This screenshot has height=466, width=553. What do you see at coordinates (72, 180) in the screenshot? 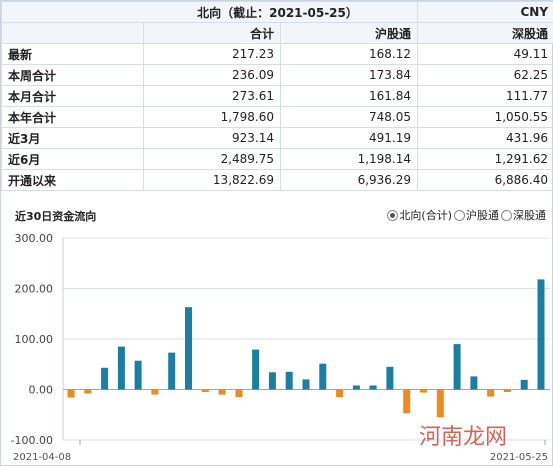
I see `row-label: 开通以来` at bounding box center [72, 180].